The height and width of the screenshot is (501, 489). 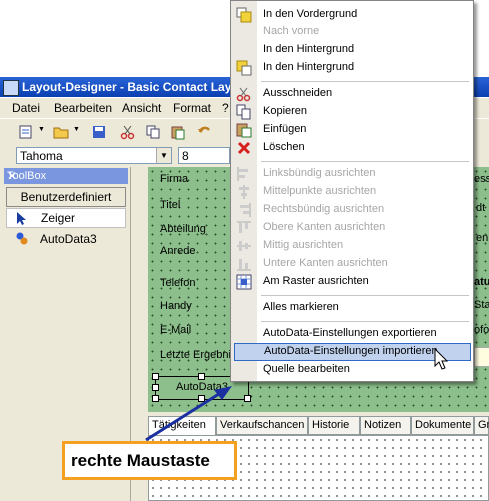 What do you see at coordinates (185, 156) in the screenshot?
I see `font-size-value: 8` at bounding box center [185, 156].